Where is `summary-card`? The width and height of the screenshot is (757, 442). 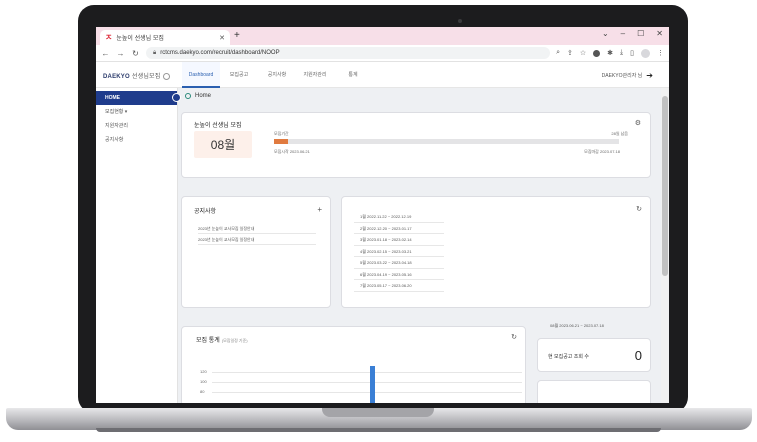 summary-card is located at coordinates (594, 391).